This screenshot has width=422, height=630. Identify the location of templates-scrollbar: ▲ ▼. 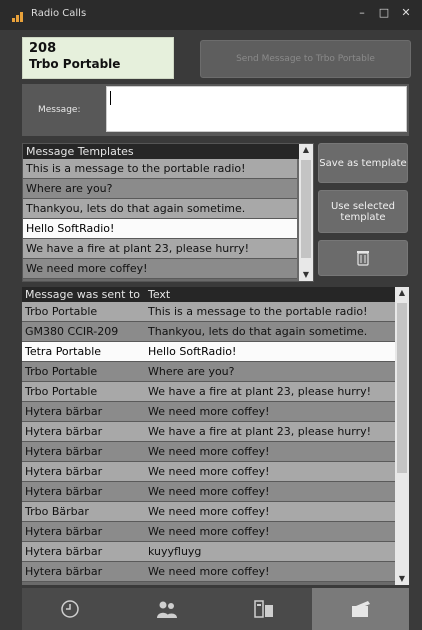
(306, 212).